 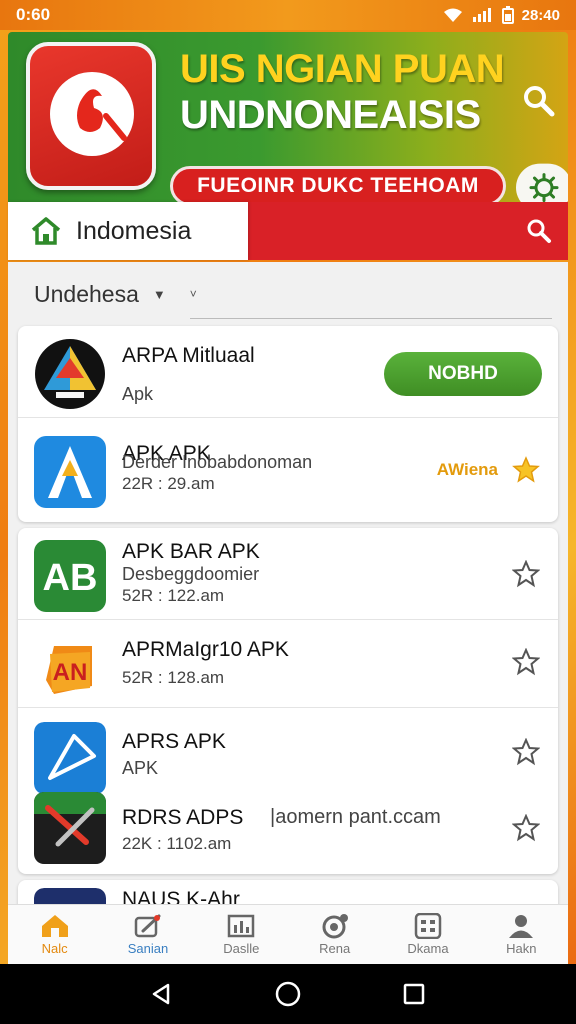 I want to click on app-subtitle: Desbeggdoomier, so click(x=191, y=574).